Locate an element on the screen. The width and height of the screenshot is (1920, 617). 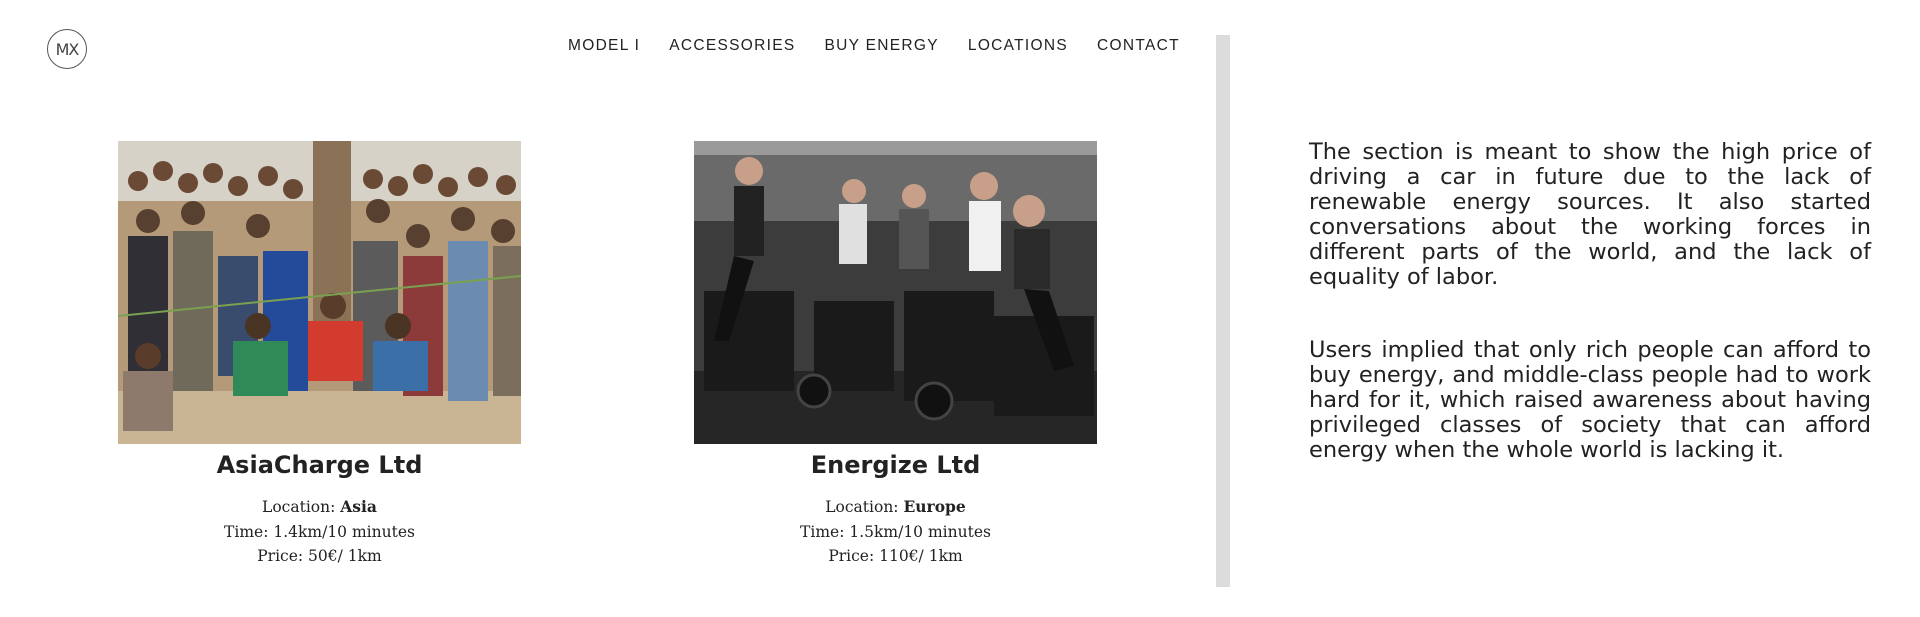
brand-logo: MX is located at coordinates (67, 49).